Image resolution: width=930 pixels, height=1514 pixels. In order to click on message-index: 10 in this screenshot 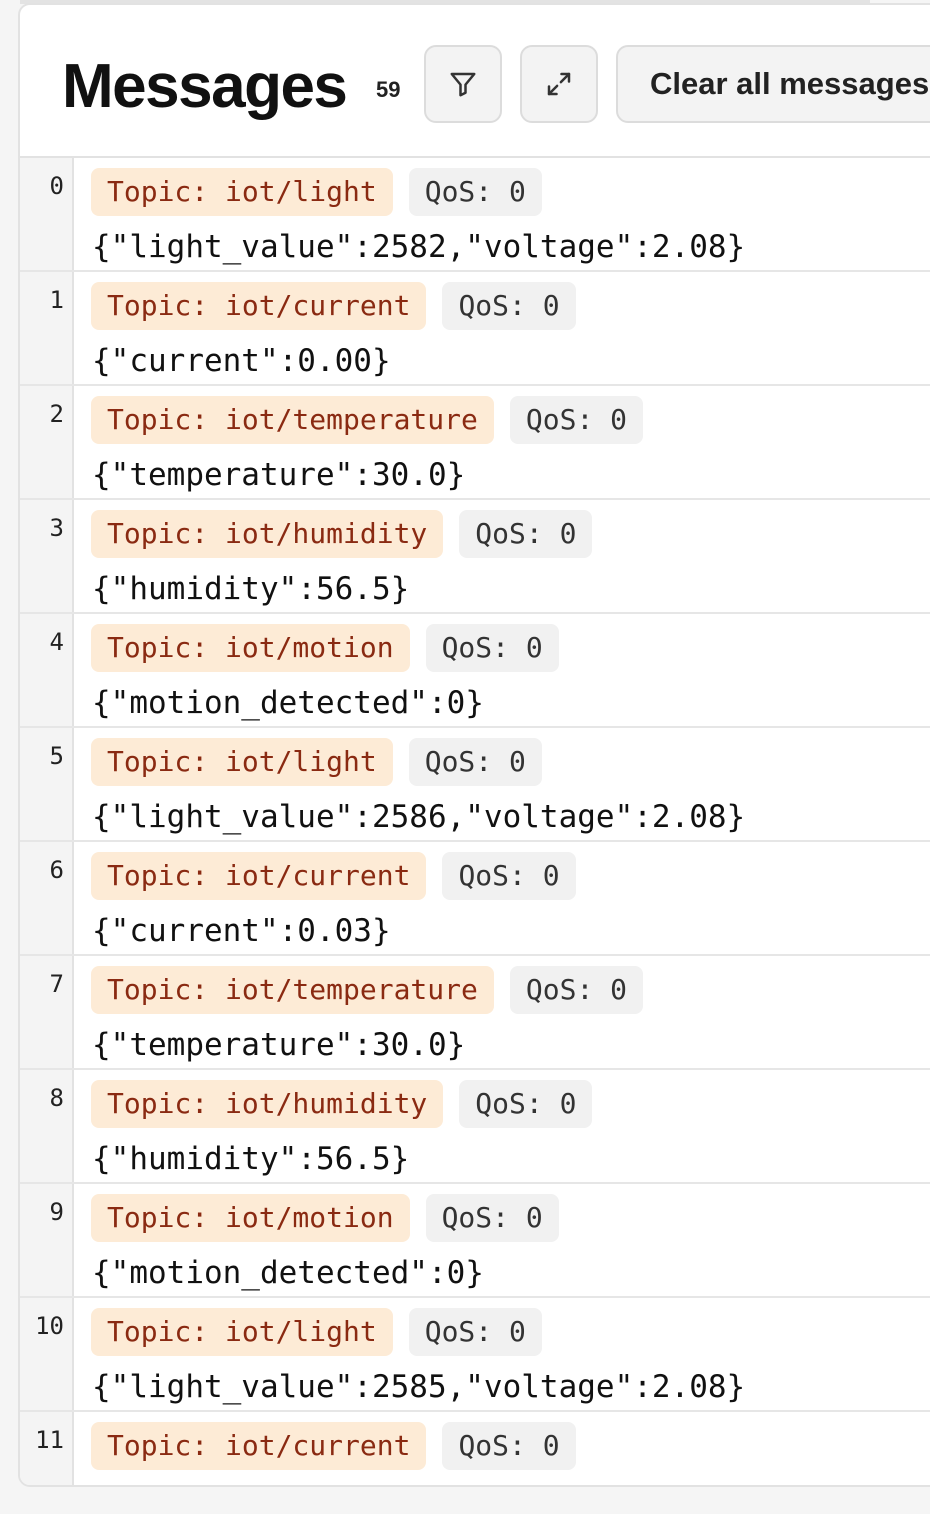, I will do `click(49, 1326)`.